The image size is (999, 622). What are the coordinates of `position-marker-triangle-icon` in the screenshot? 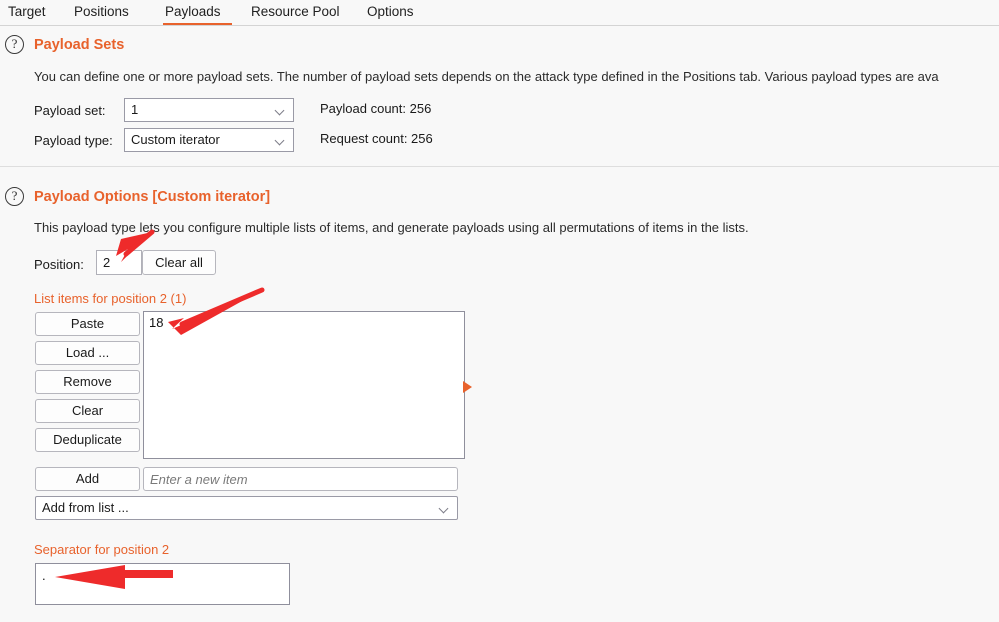 It's located at (467, 387).